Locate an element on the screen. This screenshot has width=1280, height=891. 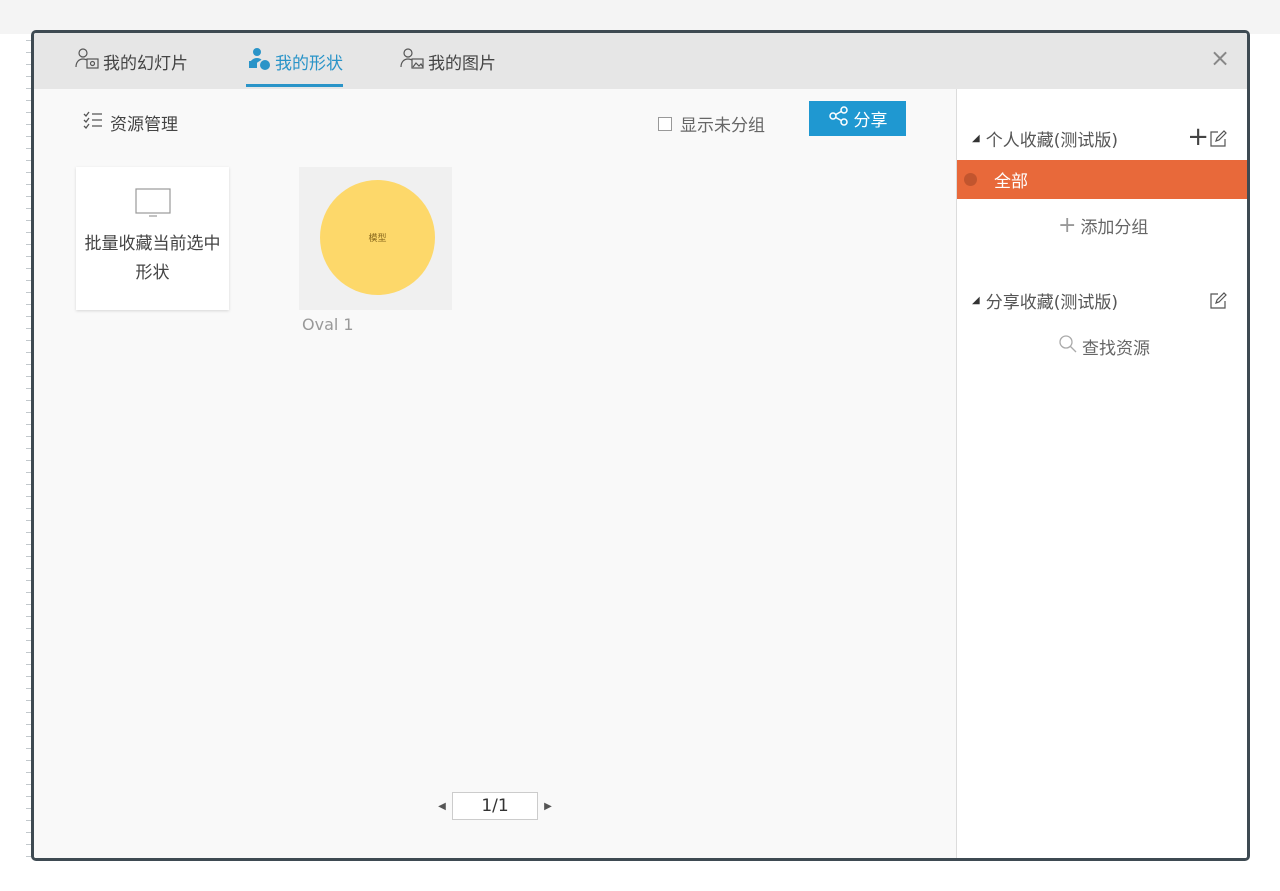
next-page-button: ▶ is located at coordinates (548, 806).